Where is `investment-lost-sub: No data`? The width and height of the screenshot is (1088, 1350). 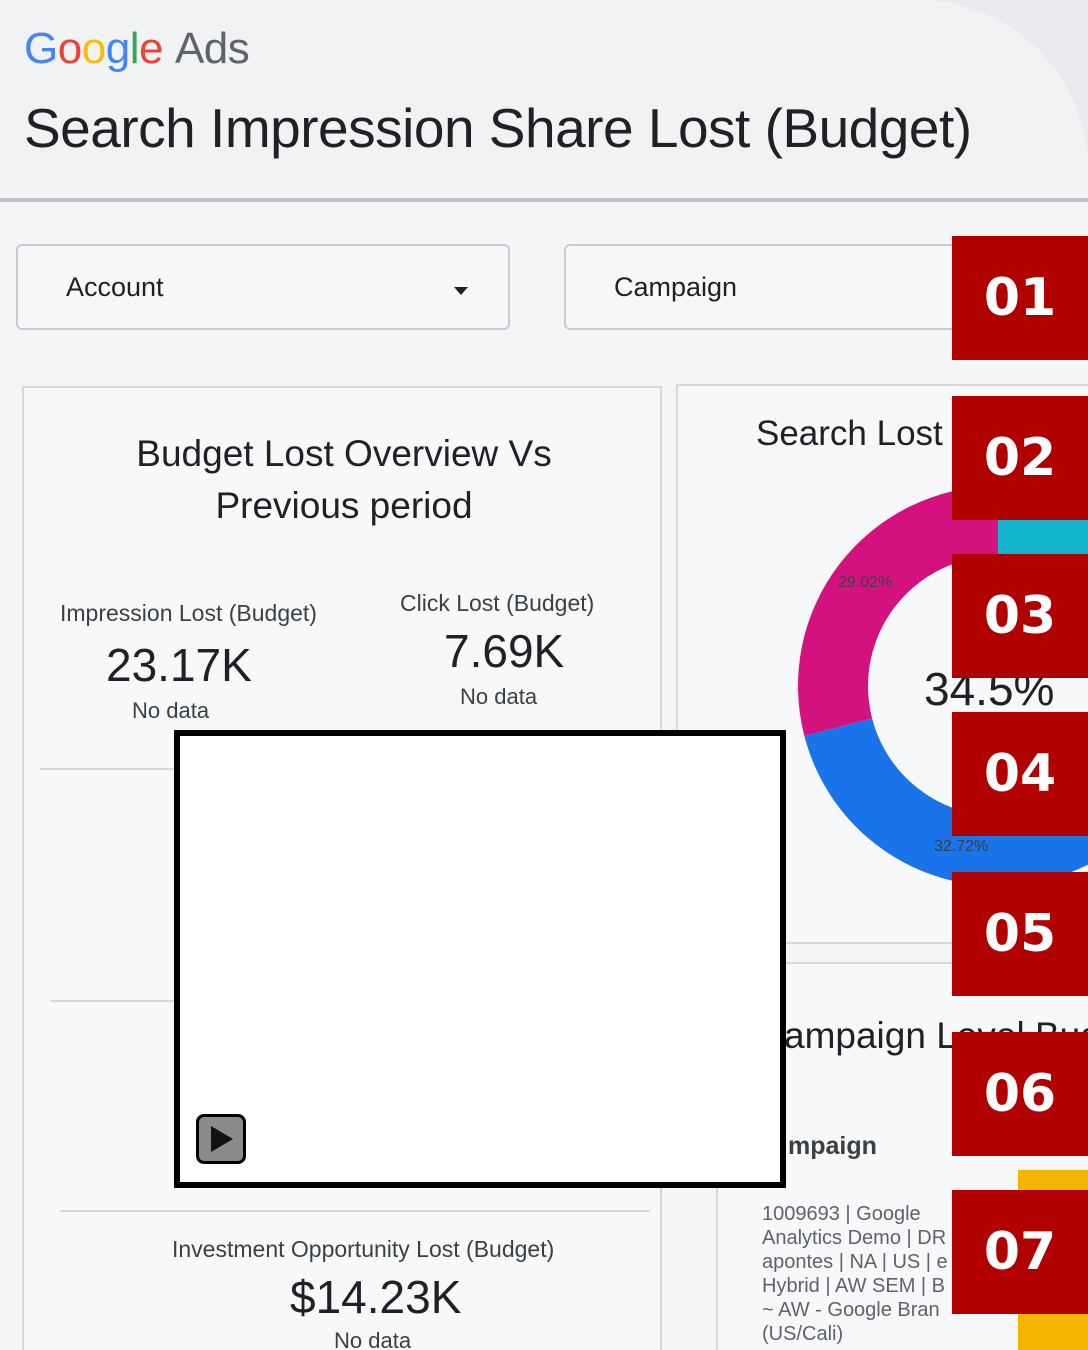
investment-lost-sub: No data is located at coordinates (373, 1339).